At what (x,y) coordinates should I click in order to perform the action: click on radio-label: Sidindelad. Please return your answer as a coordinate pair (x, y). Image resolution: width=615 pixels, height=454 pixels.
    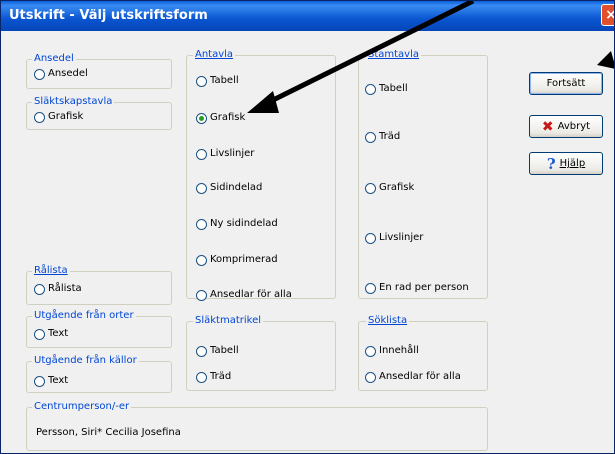
    Looking at the image, I should click on (236, 187).